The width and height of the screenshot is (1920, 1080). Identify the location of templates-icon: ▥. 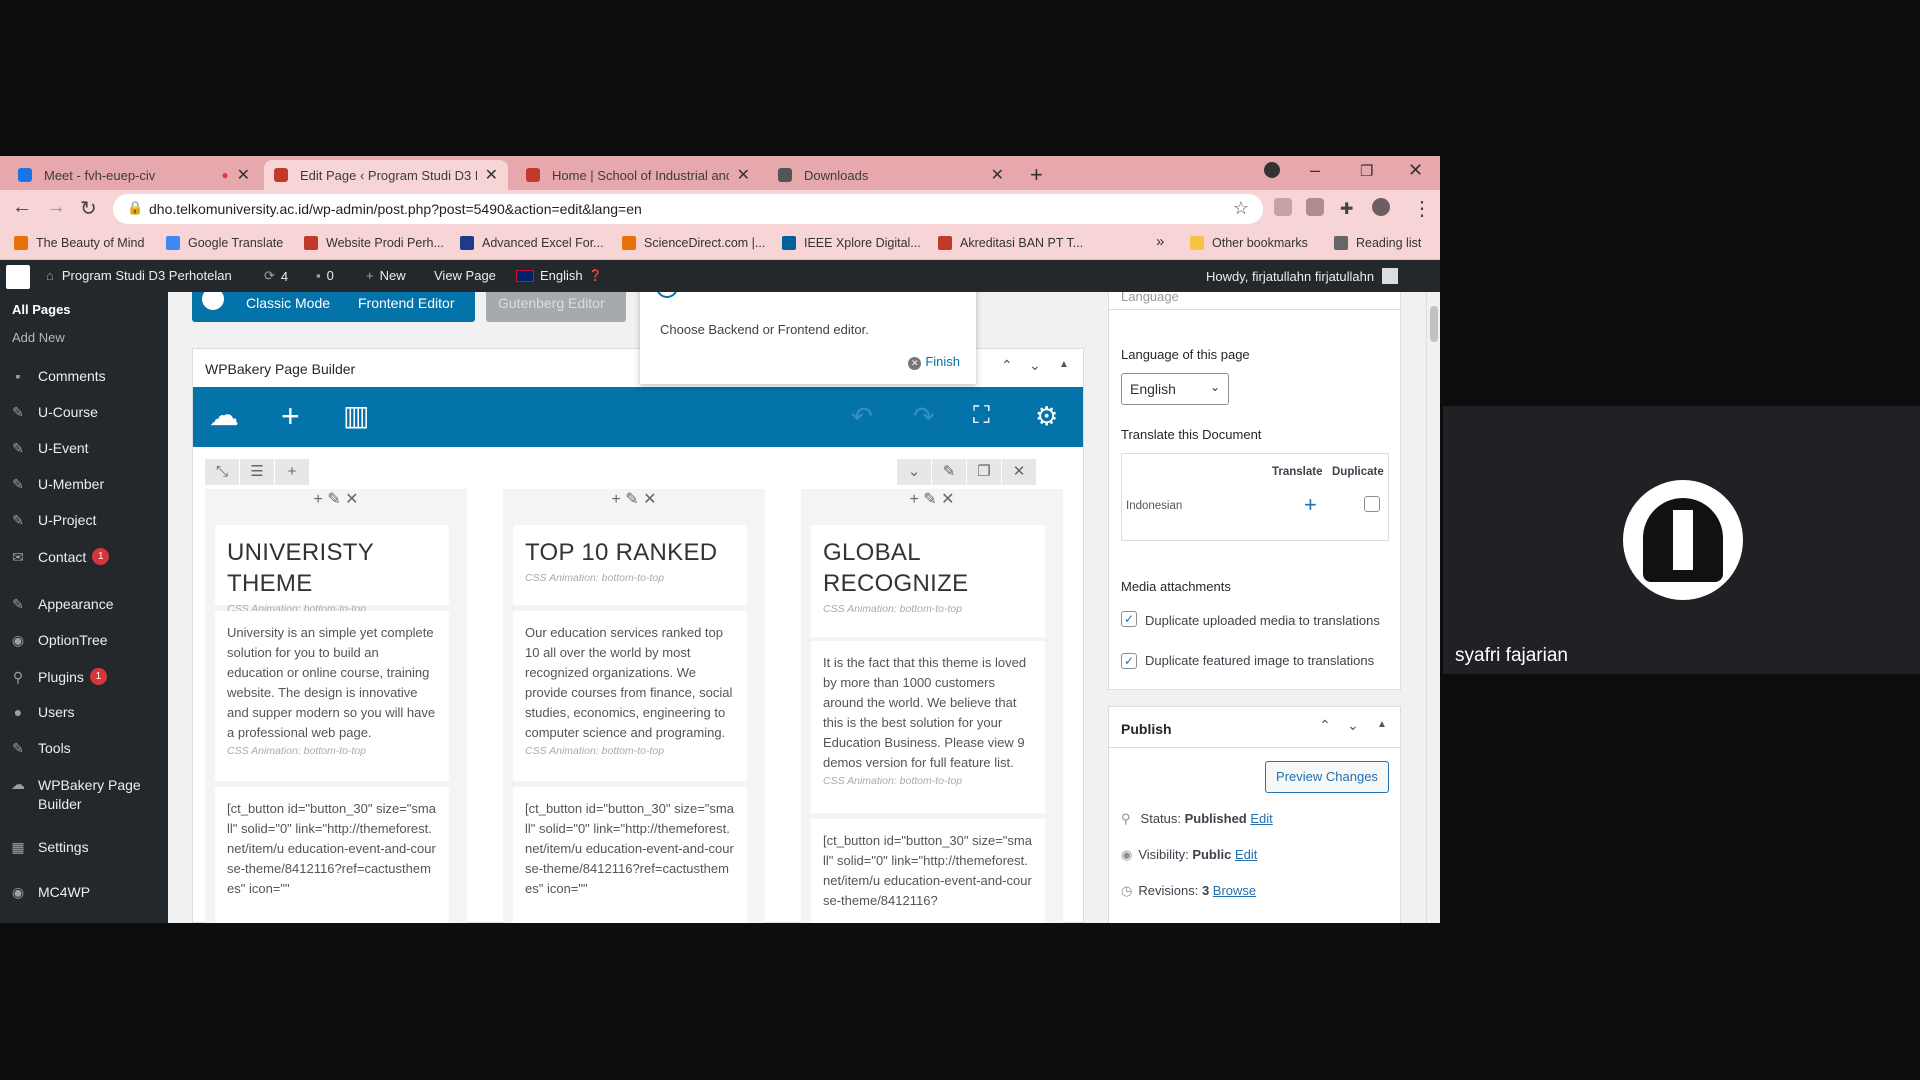
(356, 416).